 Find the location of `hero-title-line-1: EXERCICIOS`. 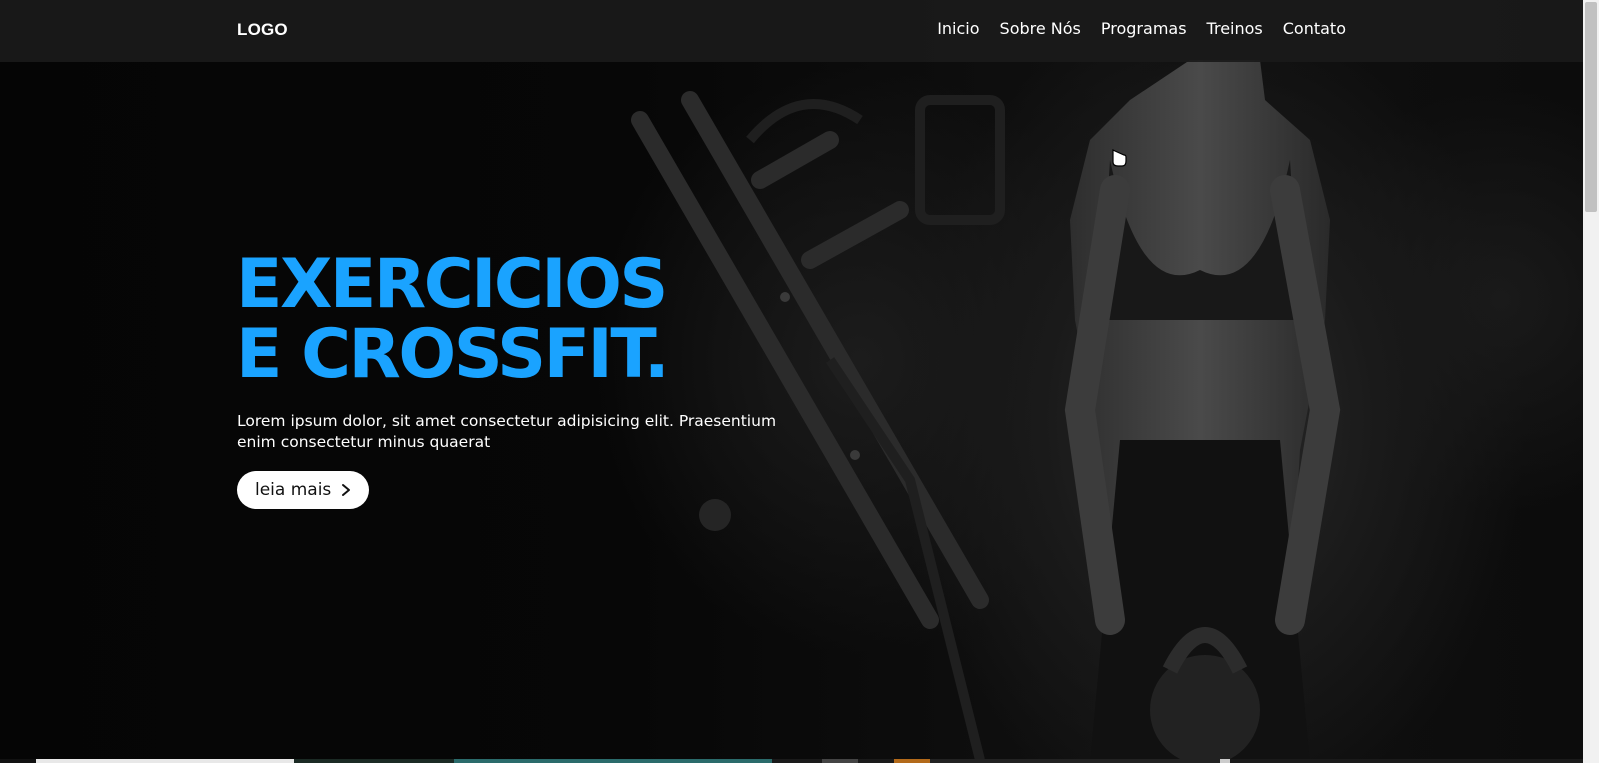

hero-title-line-1: EXERCICIOS is located at coordinates (452, 284).